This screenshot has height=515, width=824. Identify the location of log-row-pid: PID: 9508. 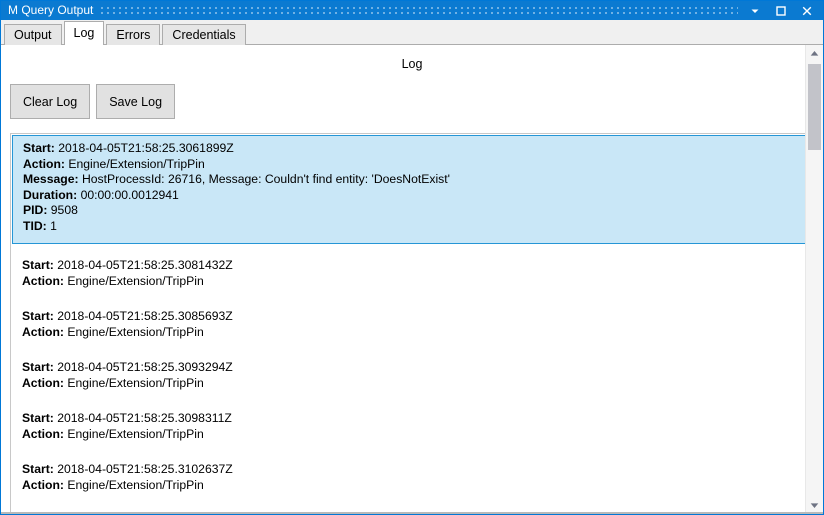
(416, 211).